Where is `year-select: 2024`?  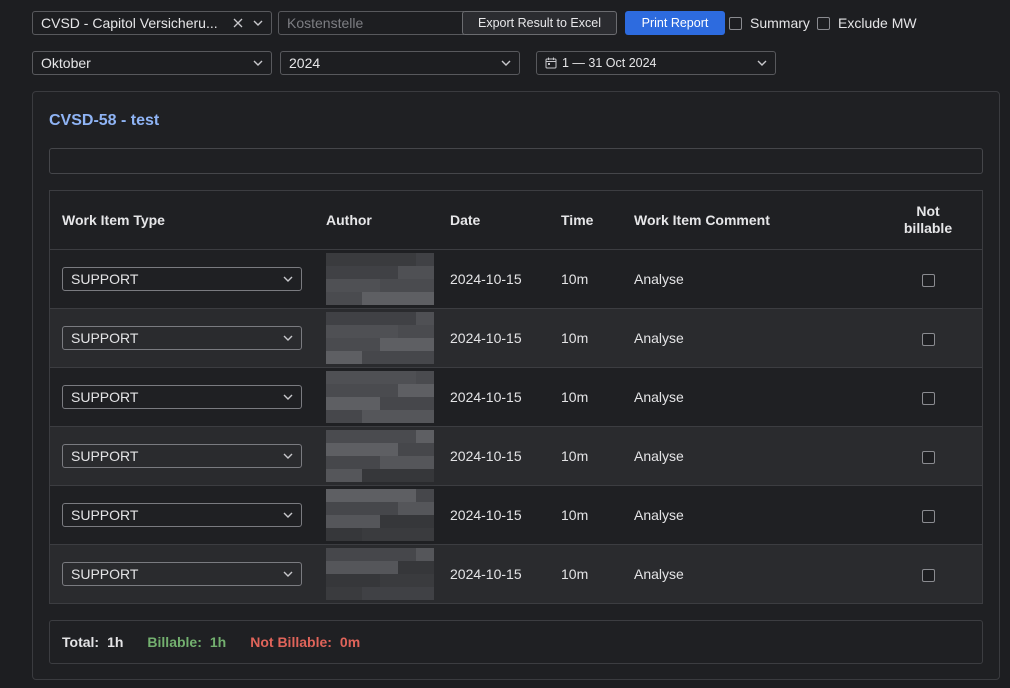
year-select: 2024 is located at coordinates (400, 63).